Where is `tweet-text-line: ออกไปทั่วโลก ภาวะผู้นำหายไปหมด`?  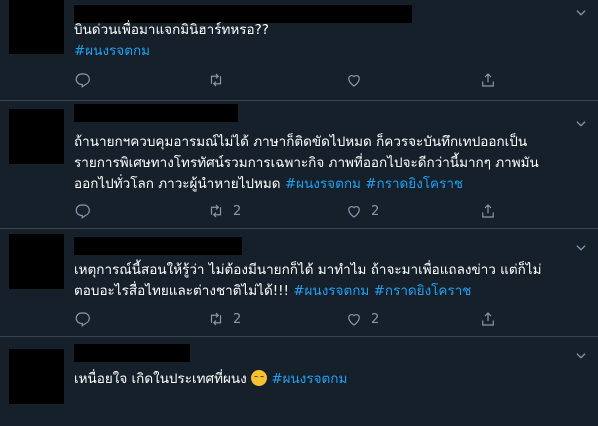
tweet-text-line: ออกไปทั่วโลก ภาวะผู้นำหายไปหมด is located at coordinates (177, 184).